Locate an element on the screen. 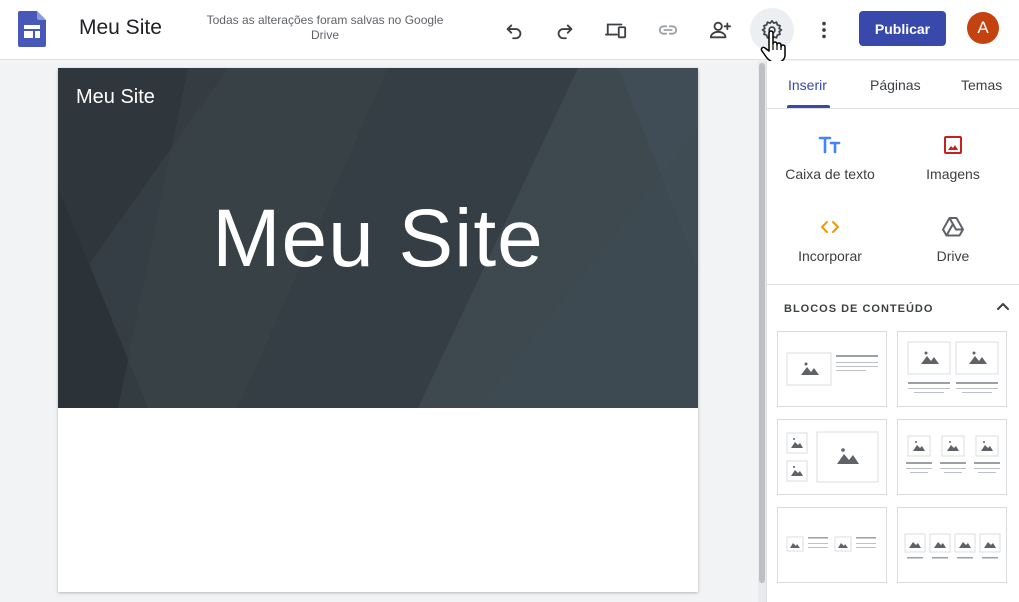 The height and width of the screenshot is (602, 1019). more-vert-icon is located at coordinates (824, 30).